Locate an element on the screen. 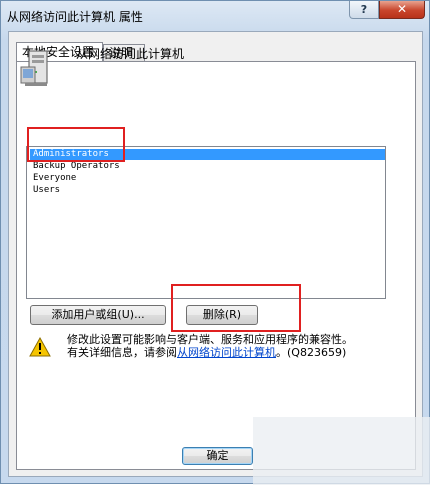 This screenshot has width=430, height=485. list-item-users: Users is located at coordinates (207, 190).